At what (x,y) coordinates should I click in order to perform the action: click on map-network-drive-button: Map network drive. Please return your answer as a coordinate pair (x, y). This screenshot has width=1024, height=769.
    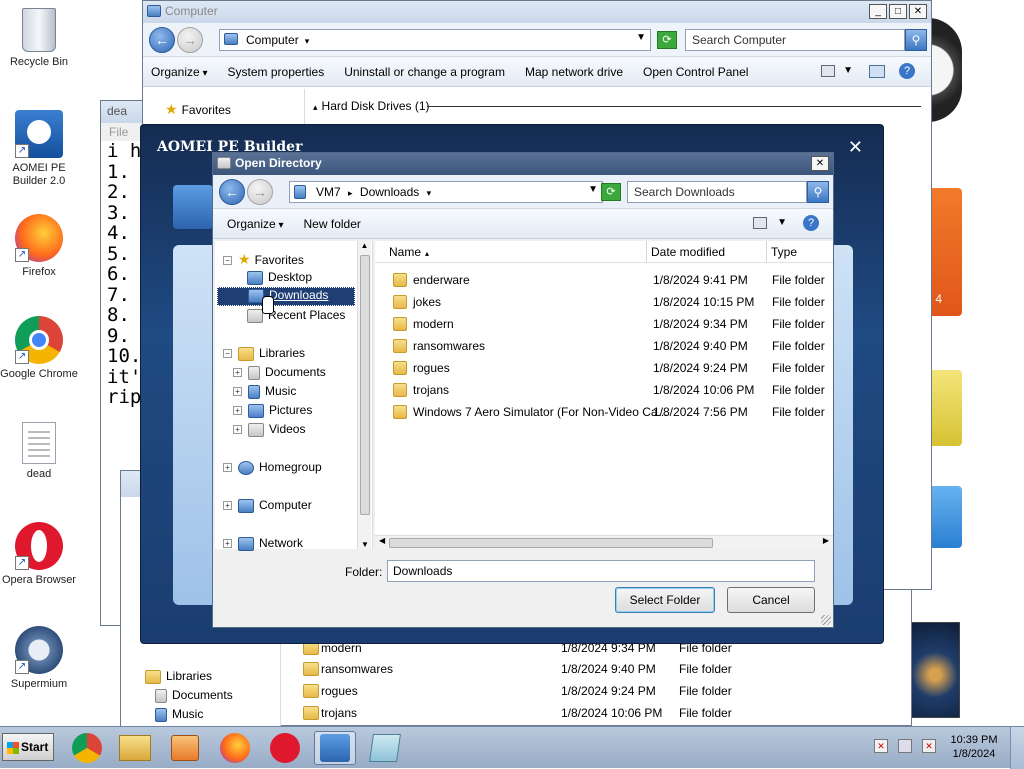
    Looking at the image, I should click on (574, 72).